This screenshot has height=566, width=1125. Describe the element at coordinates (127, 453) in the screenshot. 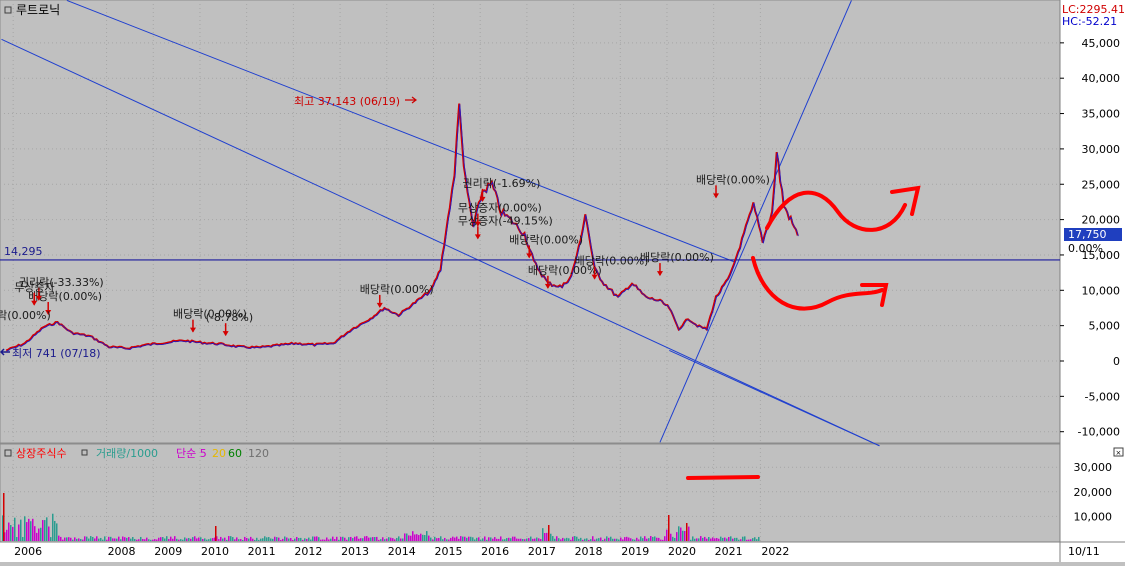

I see `volume-legend-item: 거래량/1000` at that location.